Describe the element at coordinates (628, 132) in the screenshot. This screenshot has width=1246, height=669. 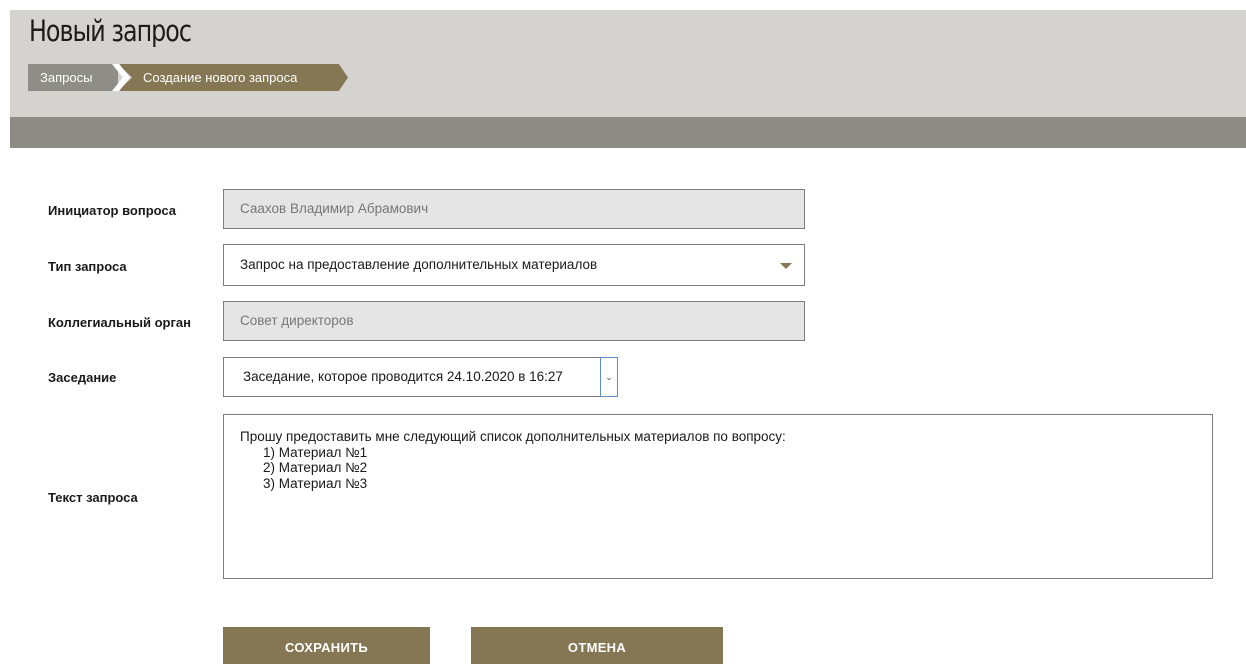
I see `section-bar` at that location.